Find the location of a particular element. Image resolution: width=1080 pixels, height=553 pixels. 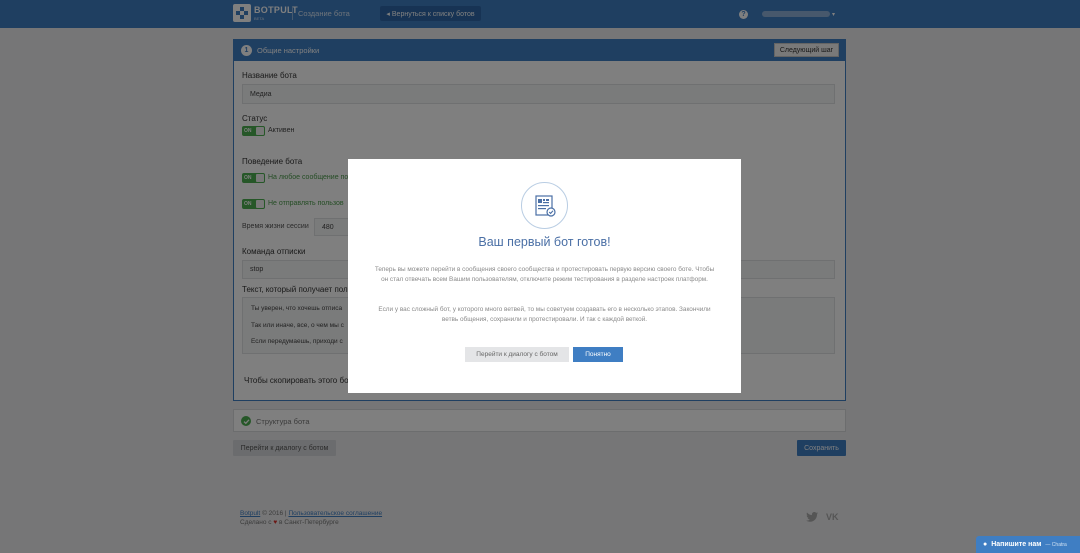

chat-label: Напишите нам is located at coordinates (1016, 544).